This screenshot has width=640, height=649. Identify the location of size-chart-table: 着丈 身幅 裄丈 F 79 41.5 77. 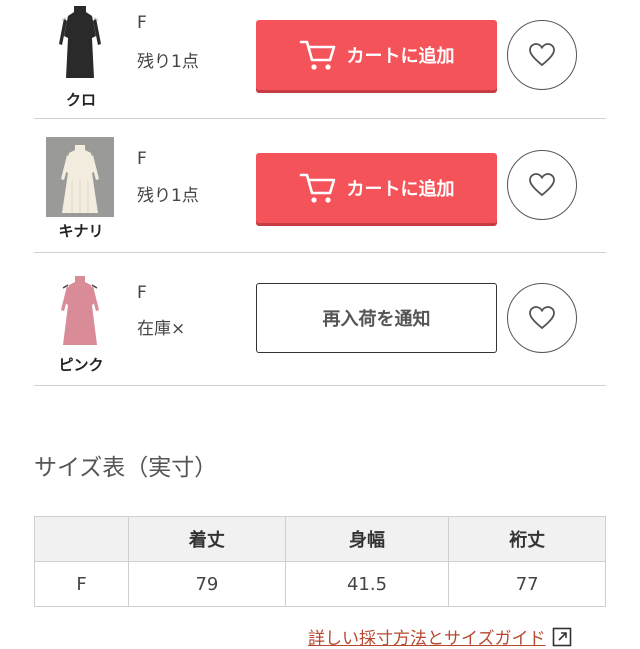
(319, 561).